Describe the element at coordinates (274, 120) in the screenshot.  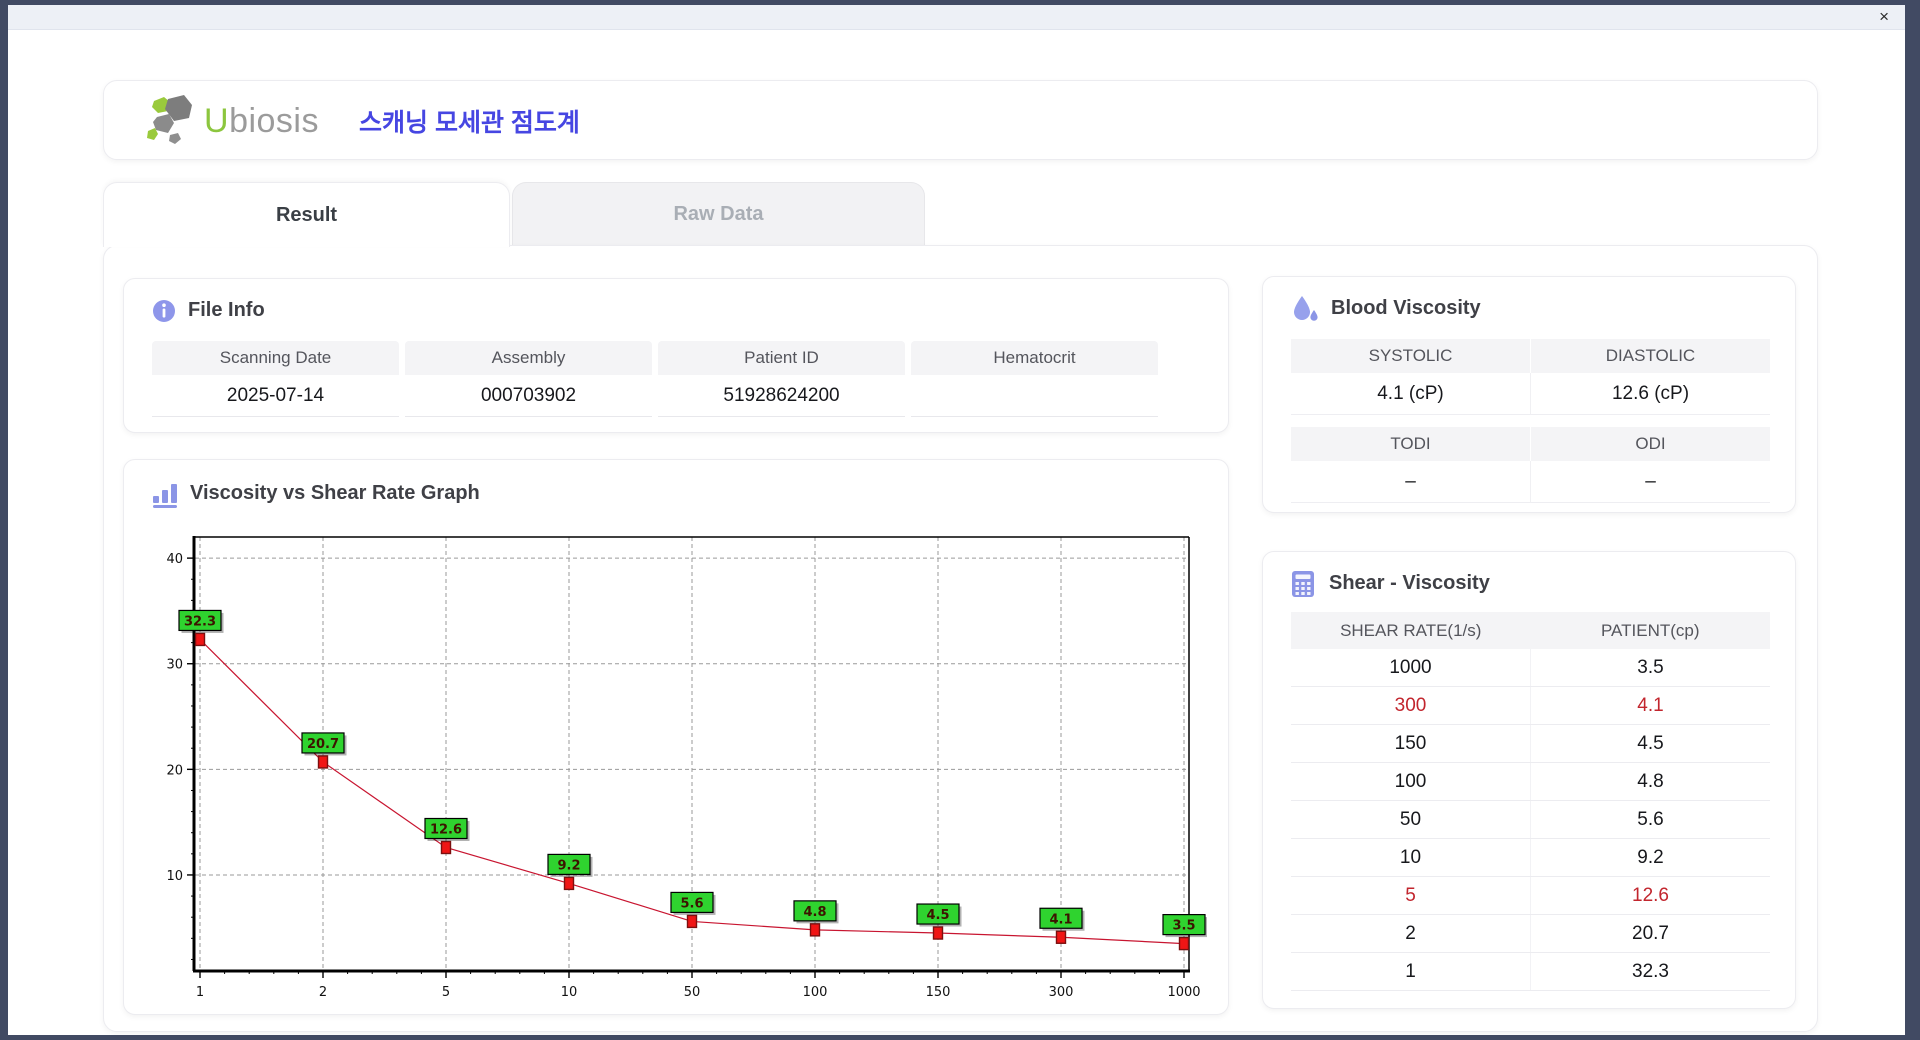
I see `brand-rest: biosis` at that location.